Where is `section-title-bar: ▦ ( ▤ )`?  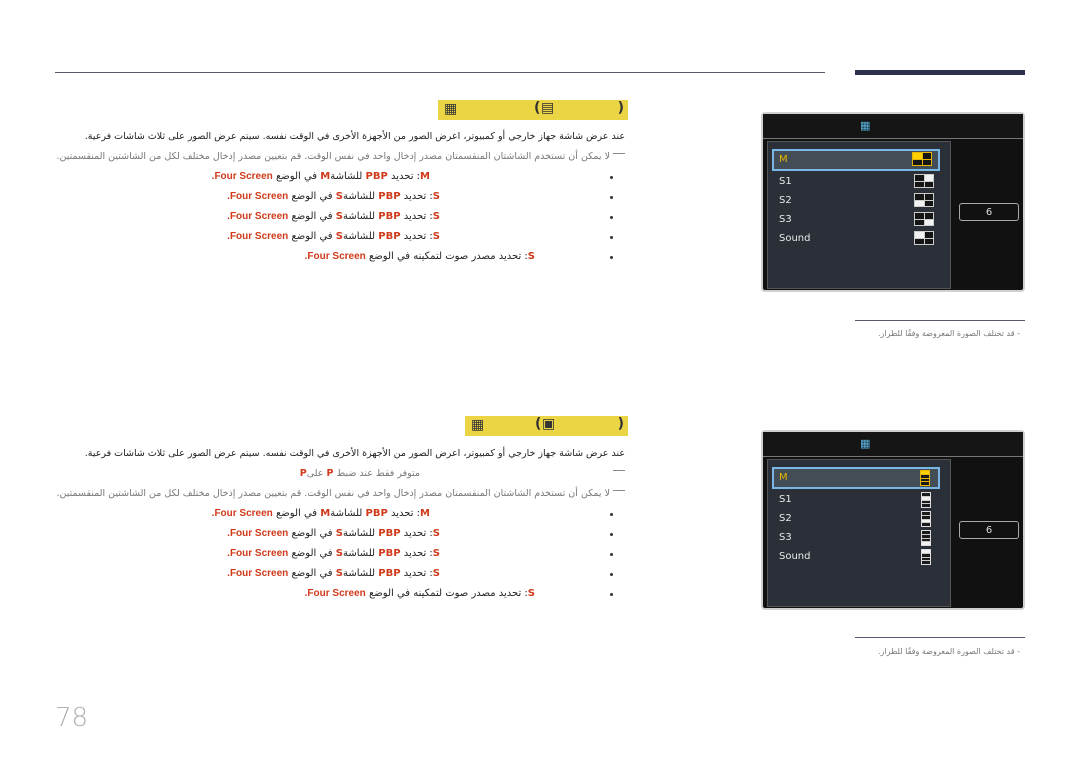
section-title-bar: ▦ ( ▤ ) is located at coordinates (533, 110).